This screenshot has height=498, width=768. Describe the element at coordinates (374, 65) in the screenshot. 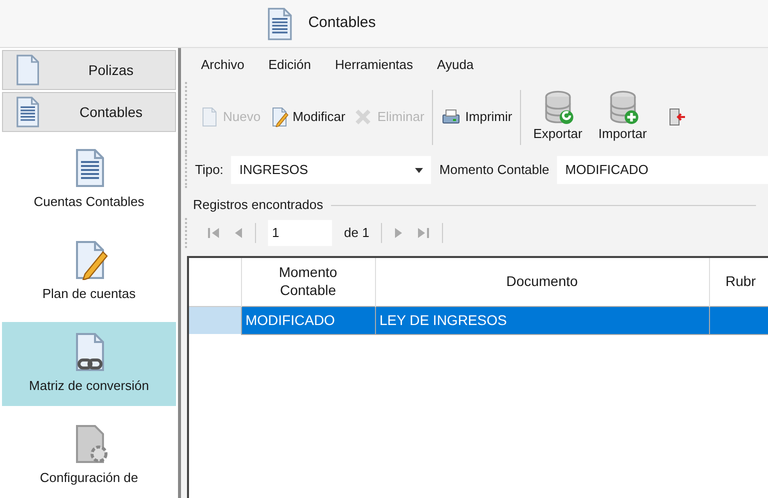

I see `menu-item: Herramientas` at that location.